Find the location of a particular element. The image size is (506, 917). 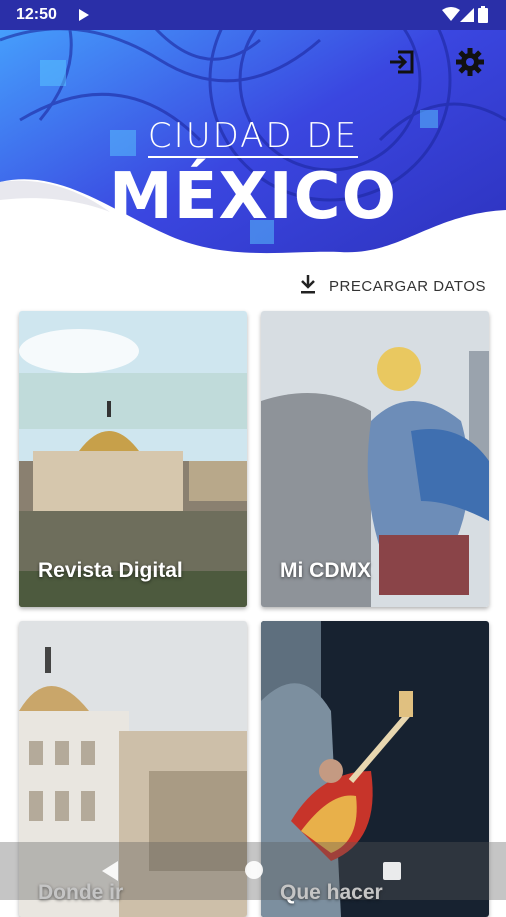

back-icon is located at coordinates (110, 873).